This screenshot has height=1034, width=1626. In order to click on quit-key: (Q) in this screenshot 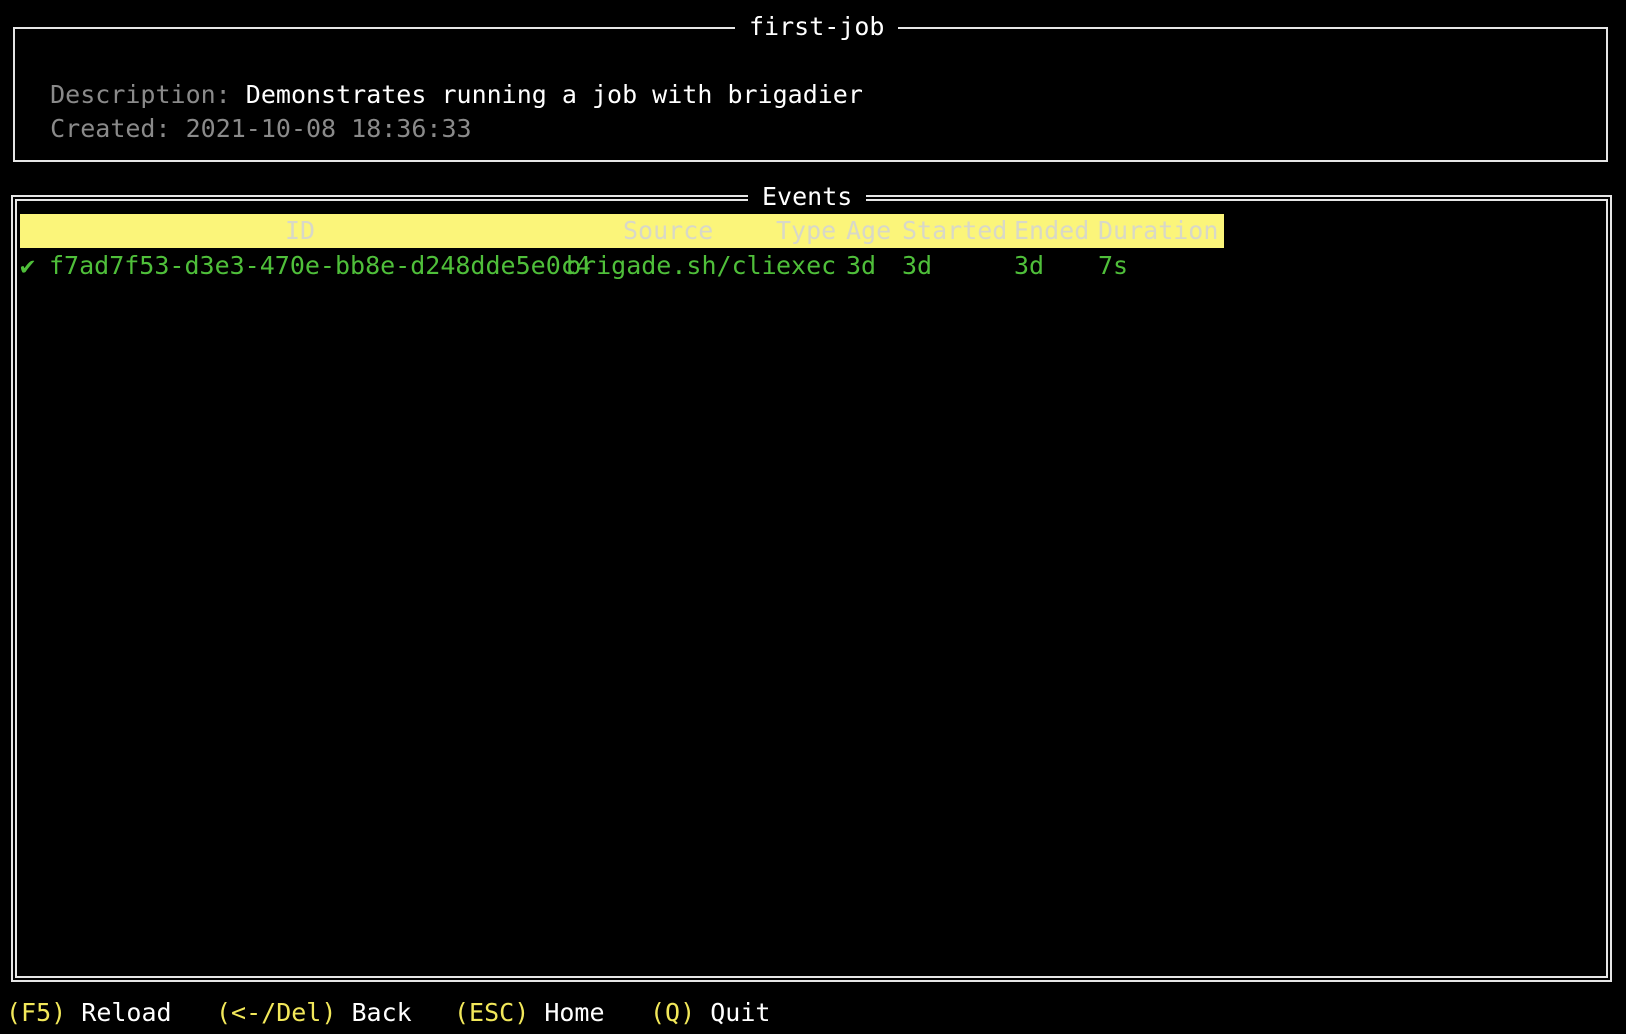, I will do `click(673, 1012)`.